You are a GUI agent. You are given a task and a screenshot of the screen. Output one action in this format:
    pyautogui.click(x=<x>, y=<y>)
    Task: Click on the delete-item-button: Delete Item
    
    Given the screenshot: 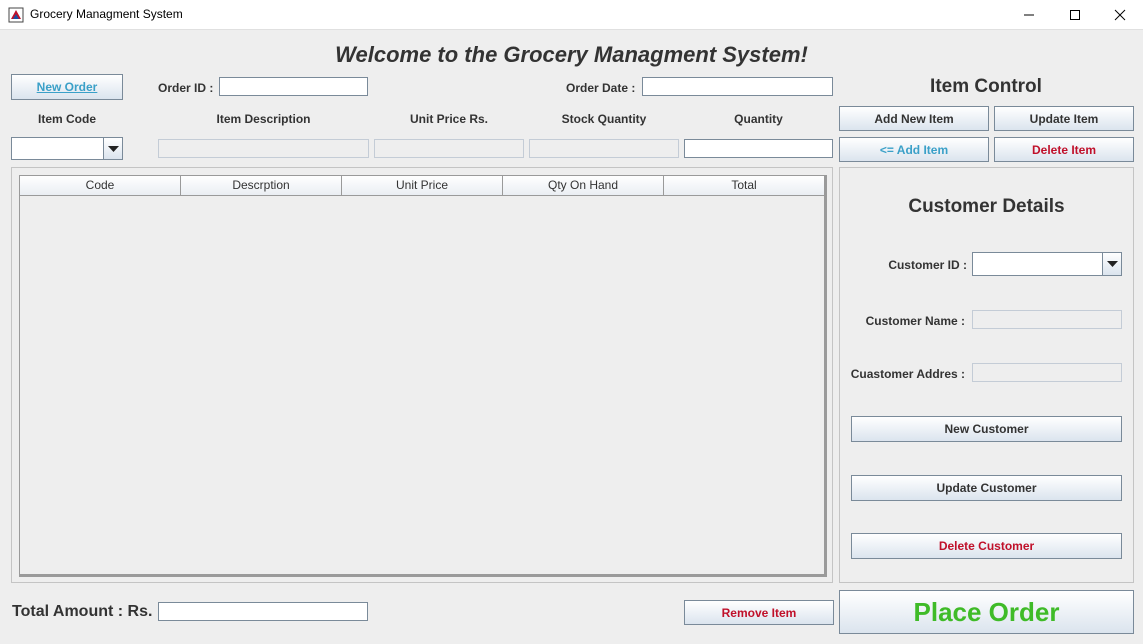 What is the action you would take?
    pyautogui.click(x=1064, y=149)
    